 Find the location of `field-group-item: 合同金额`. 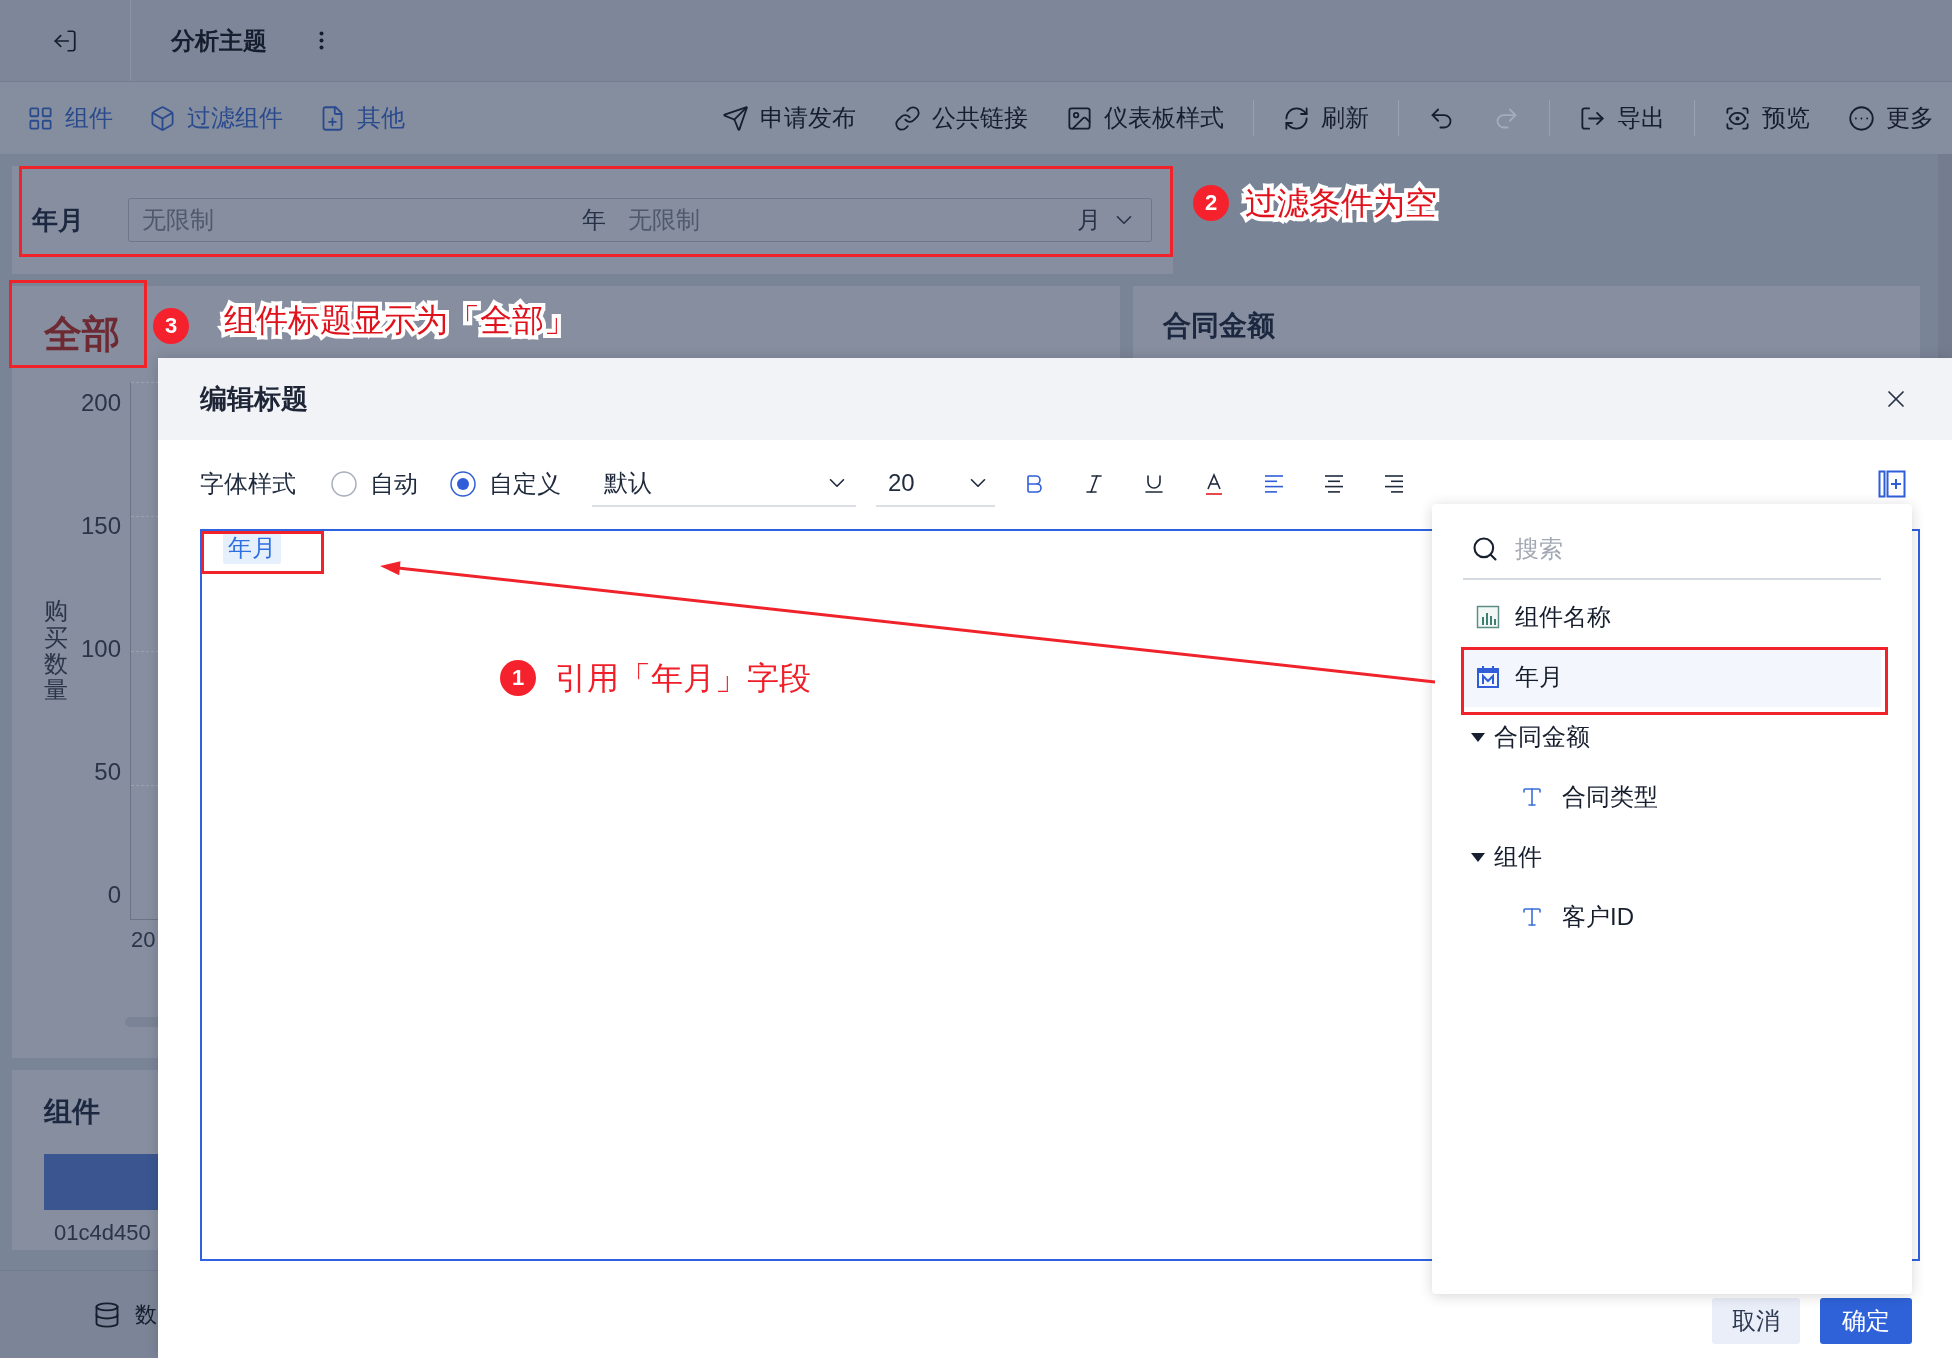

field-group-item: 合同金额 is located at coordinates (1672, 737).